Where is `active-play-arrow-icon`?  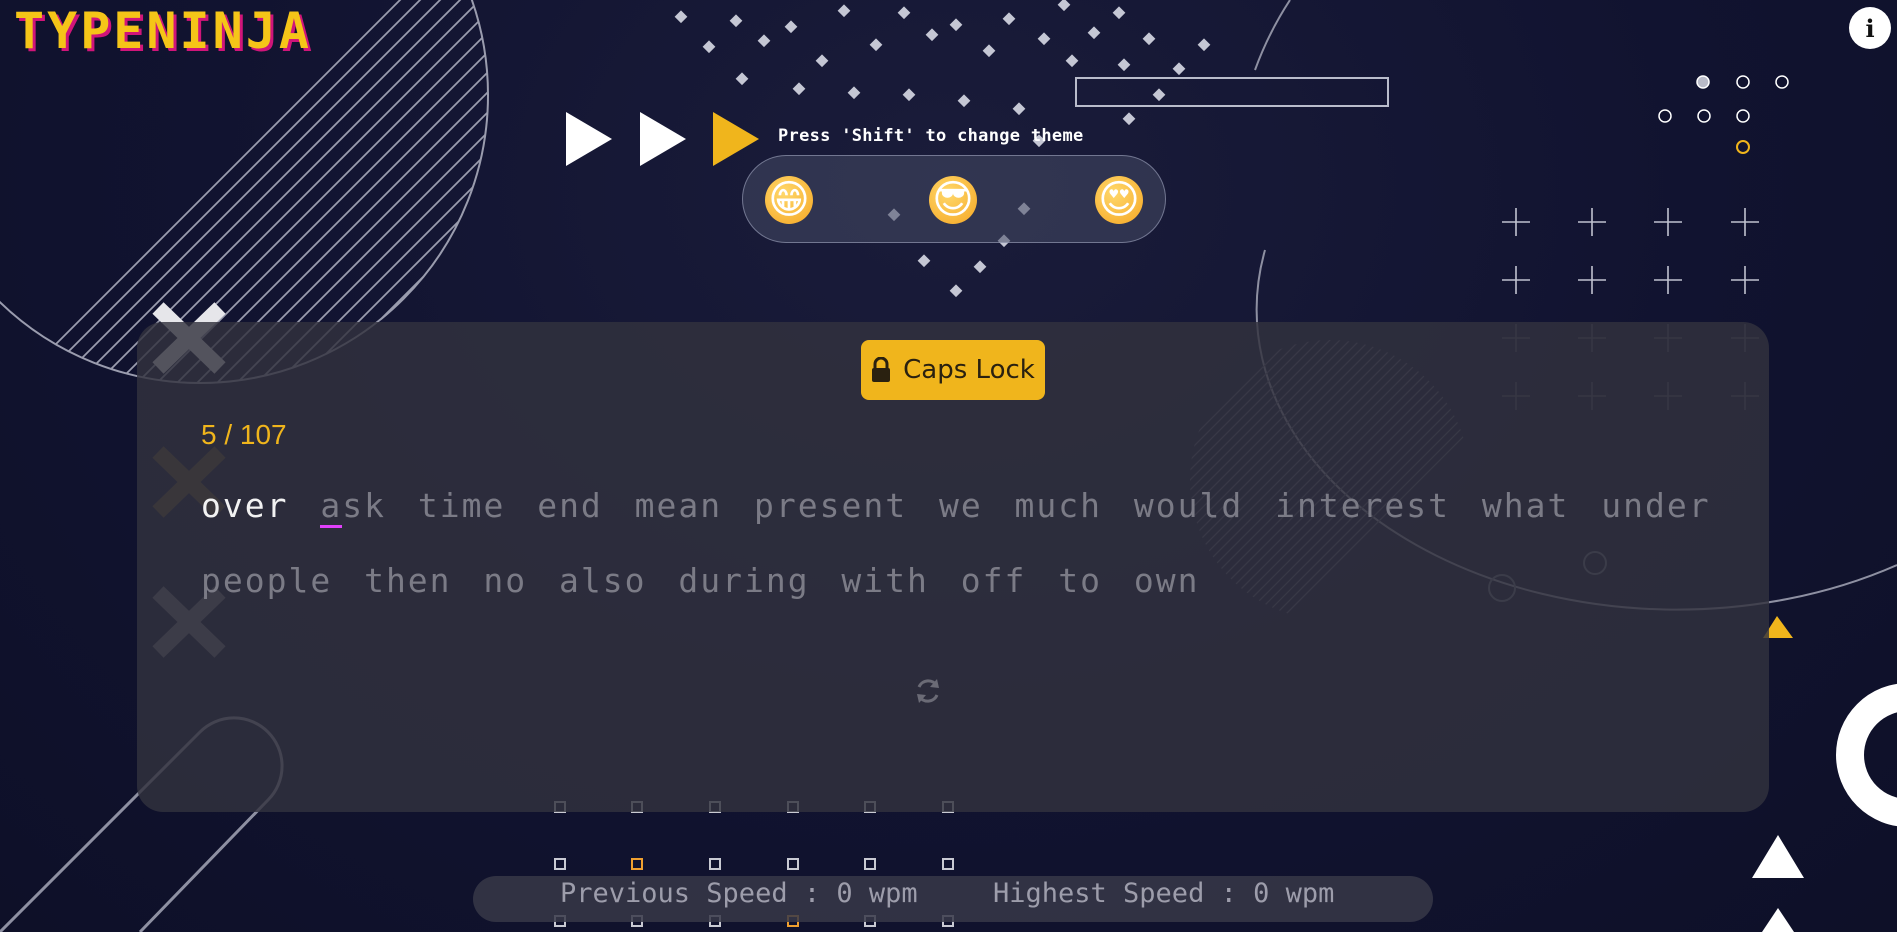 active-play-arrow-icon is located at coordinates (736, 139).